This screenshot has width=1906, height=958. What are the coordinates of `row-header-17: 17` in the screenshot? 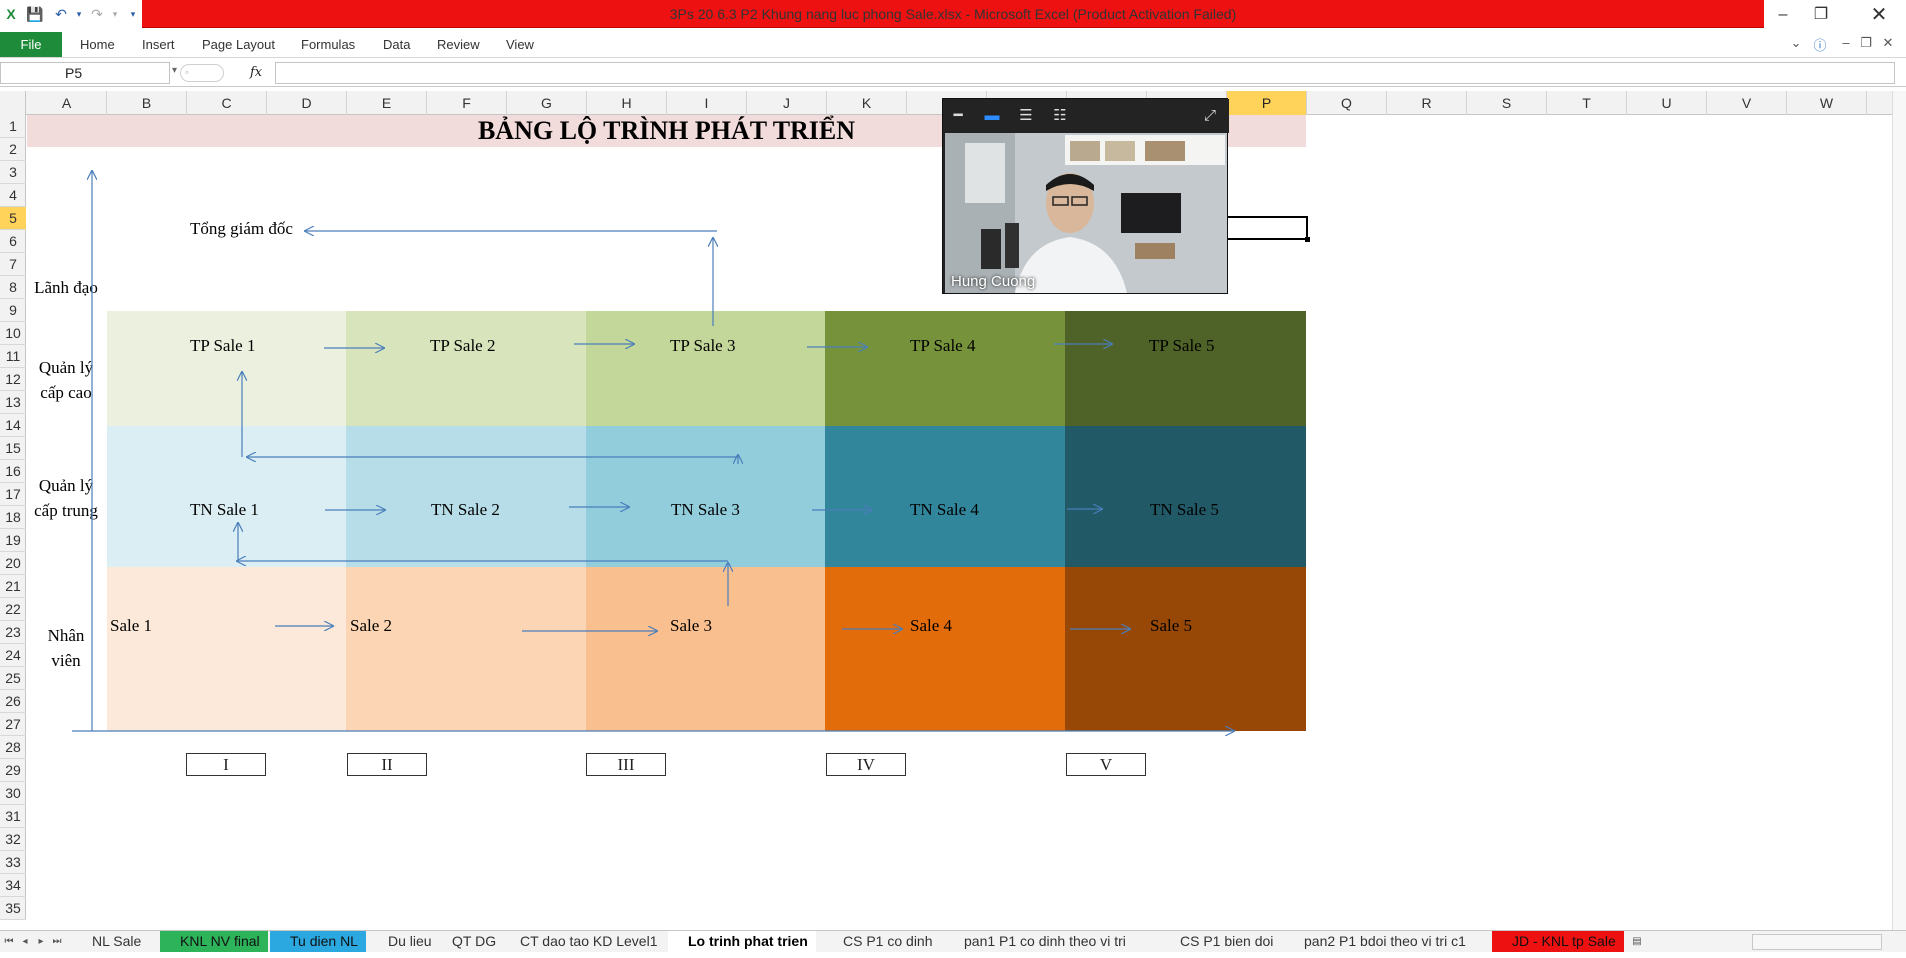 It's located at (13, 494).